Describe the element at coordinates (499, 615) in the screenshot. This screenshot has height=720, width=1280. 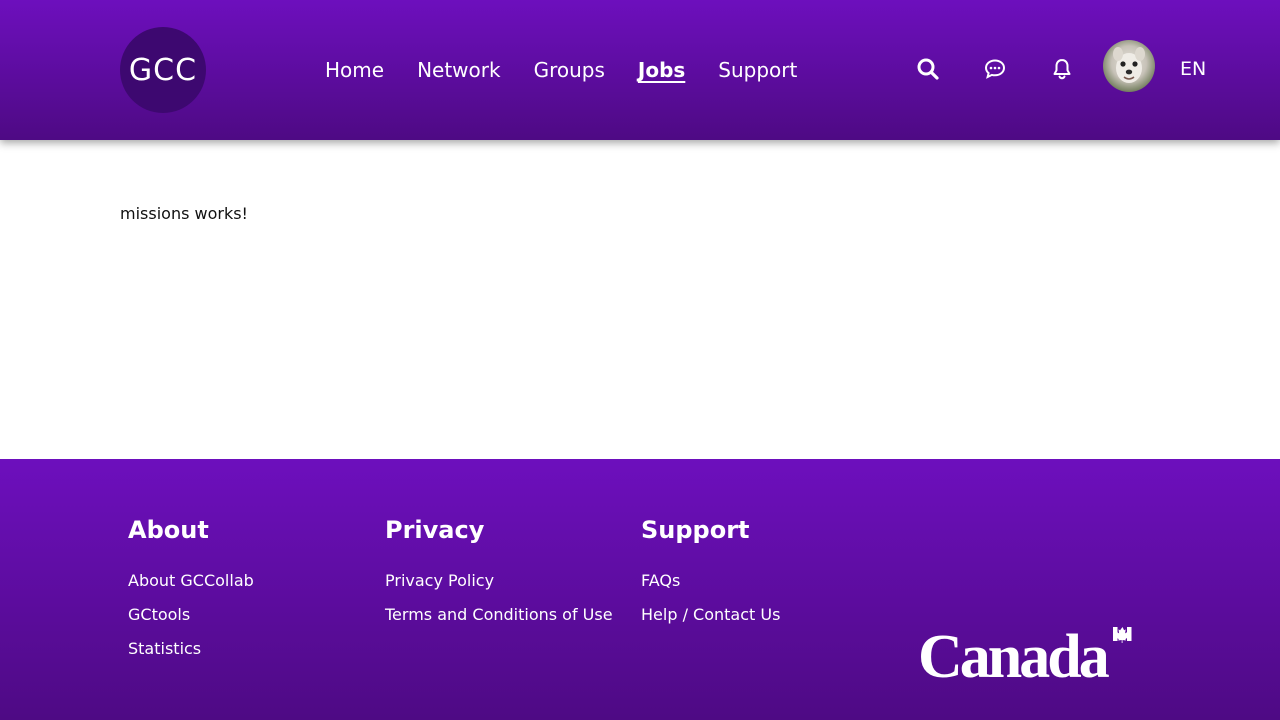
I see `footer-link-terms: Terms and Conditions of Use` at that location.